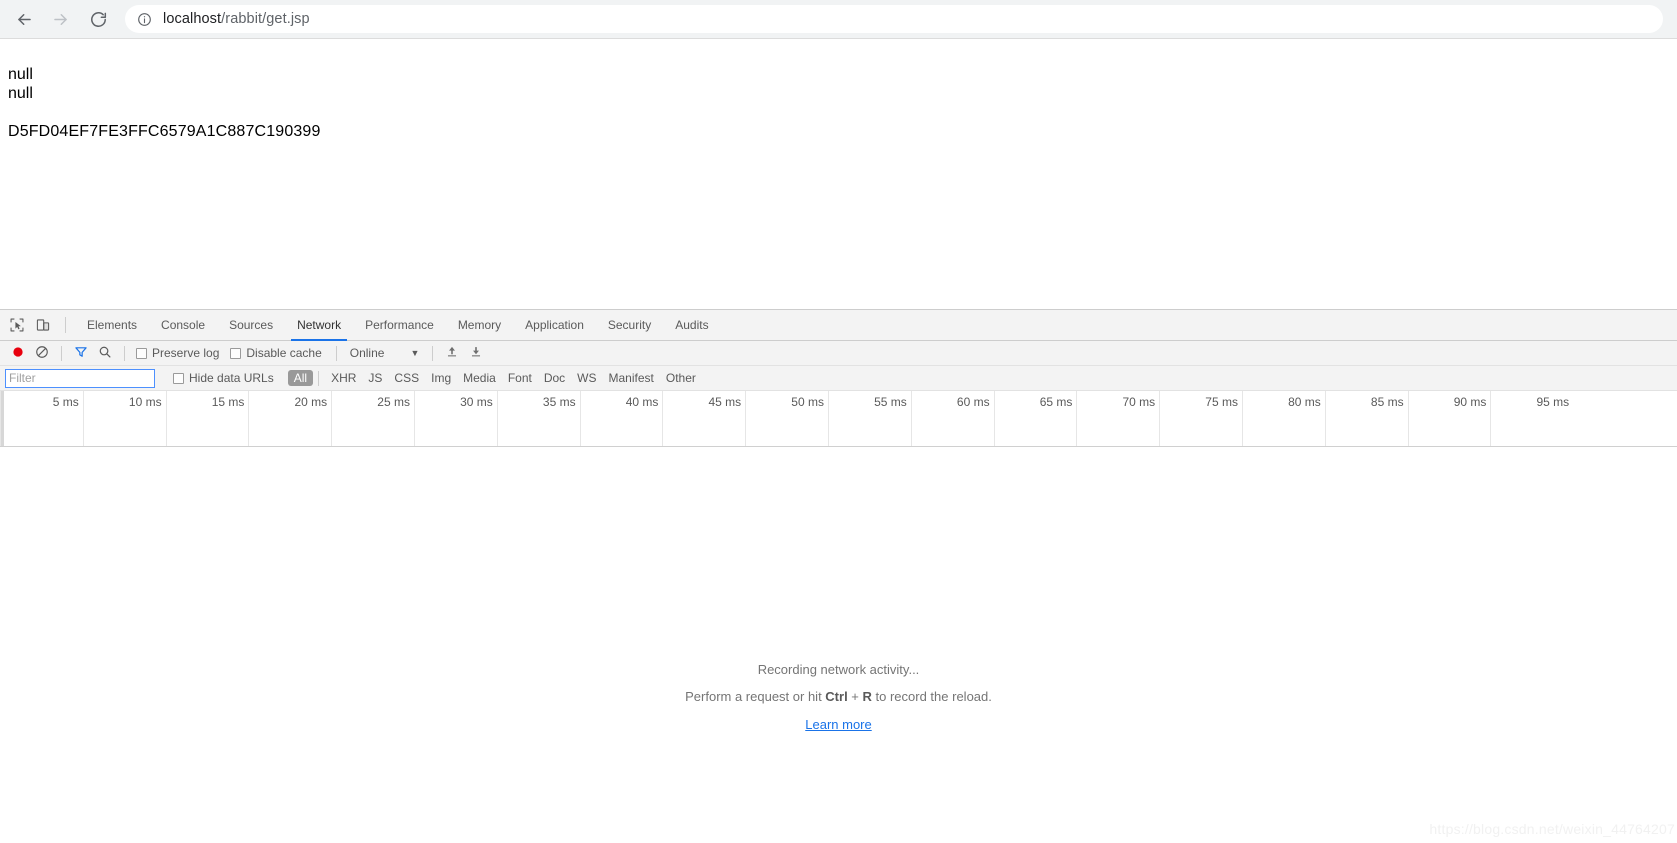 The image size is (1677, 843). Describe the element at coordinates (1283, 418) in the screenshot. I see `timeline-tick: 80 ms` at that location.